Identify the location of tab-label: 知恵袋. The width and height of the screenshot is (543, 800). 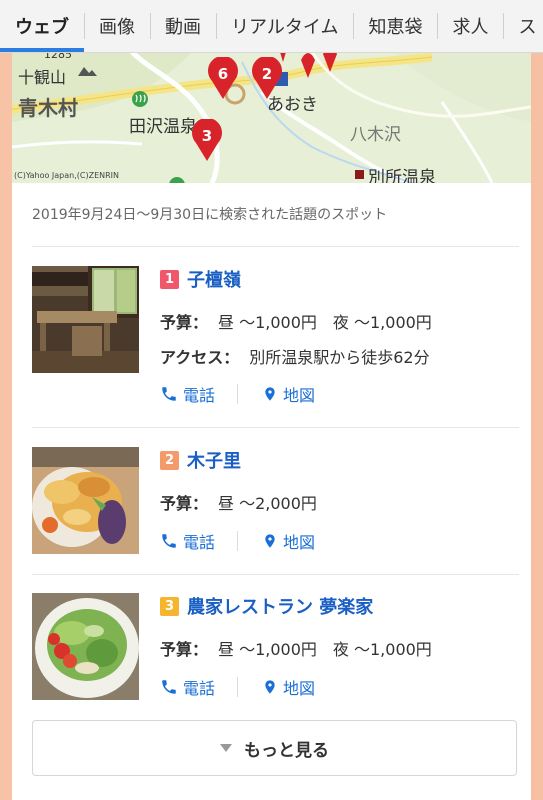
(395, 27).